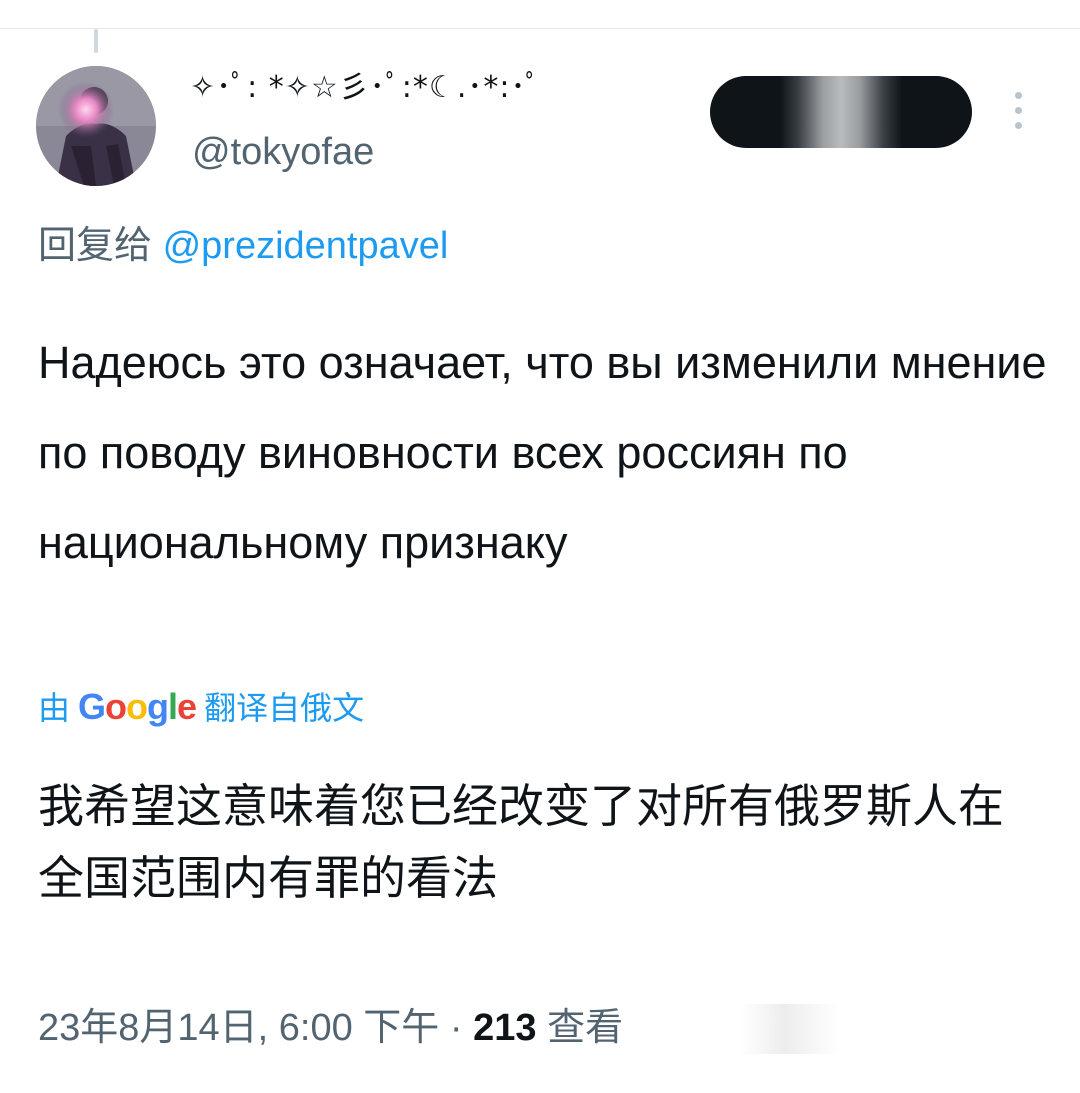 Image resolution: width=1080 pixels, height=1093 pixels. I want to click on author-handle: @tokyofae, so click(283, 152).